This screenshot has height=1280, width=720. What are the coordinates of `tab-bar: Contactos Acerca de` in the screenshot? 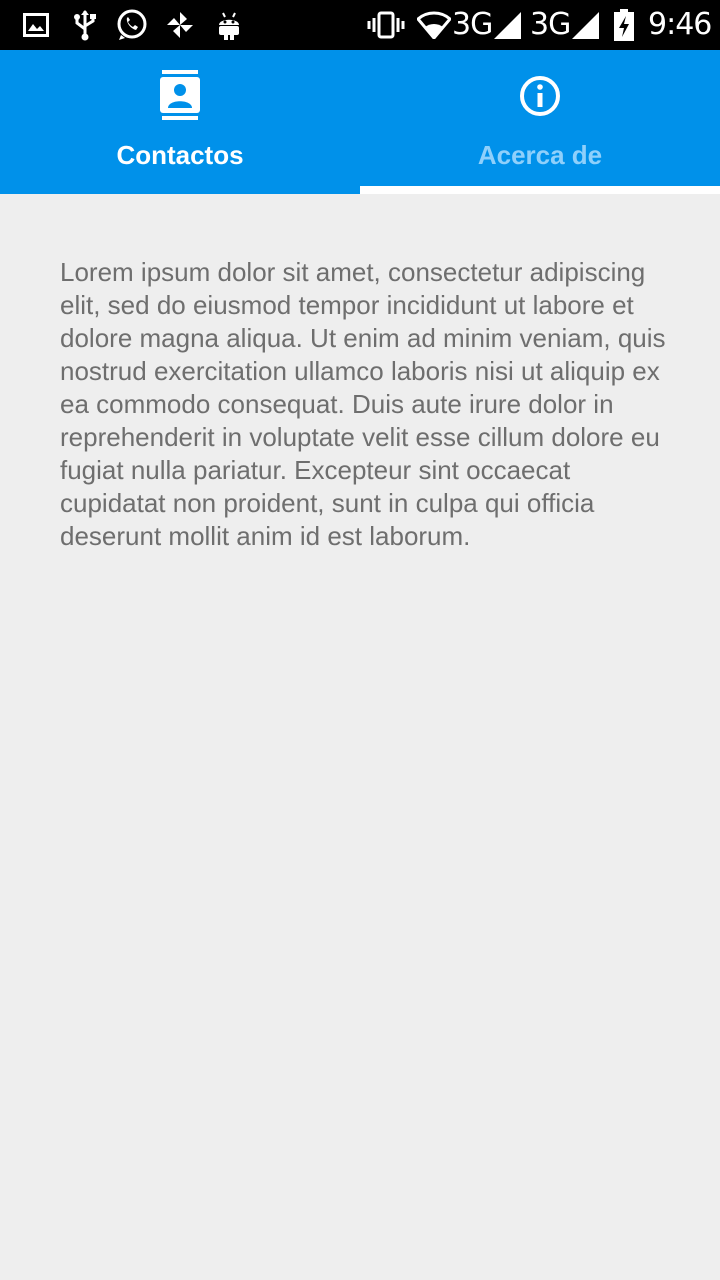 It's located at (360, 122).